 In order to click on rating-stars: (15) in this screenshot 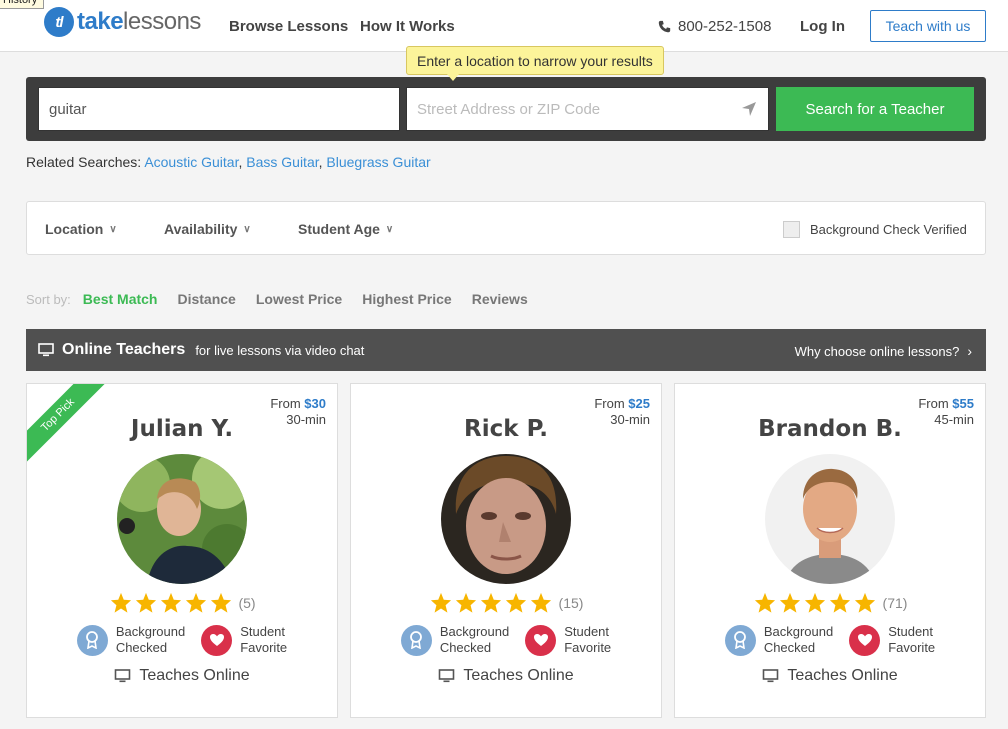, I will do `click(506, 603)`.